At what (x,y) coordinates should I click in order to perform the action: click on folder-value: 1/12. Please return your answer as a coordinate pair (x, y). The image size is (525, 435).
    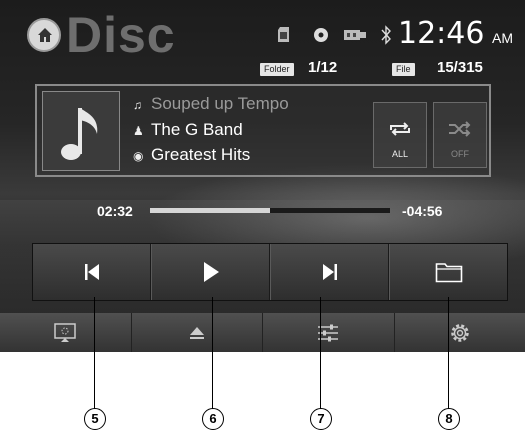
    Looking at the image, I should click on (323, 67).